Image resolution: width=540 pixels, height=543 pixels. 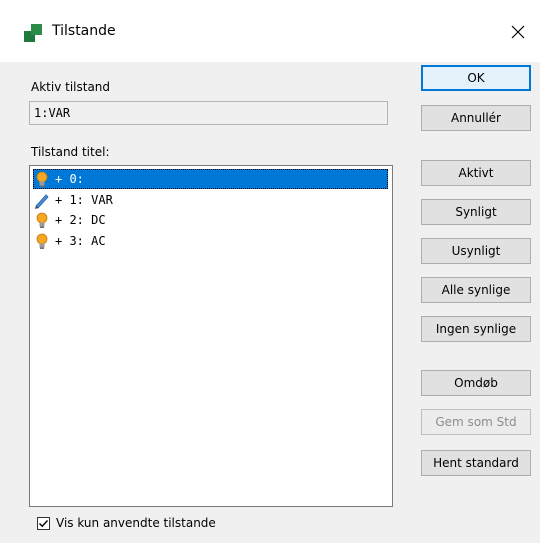 I want to click on show-used-only-checkbox, so click(x=43, y=523).